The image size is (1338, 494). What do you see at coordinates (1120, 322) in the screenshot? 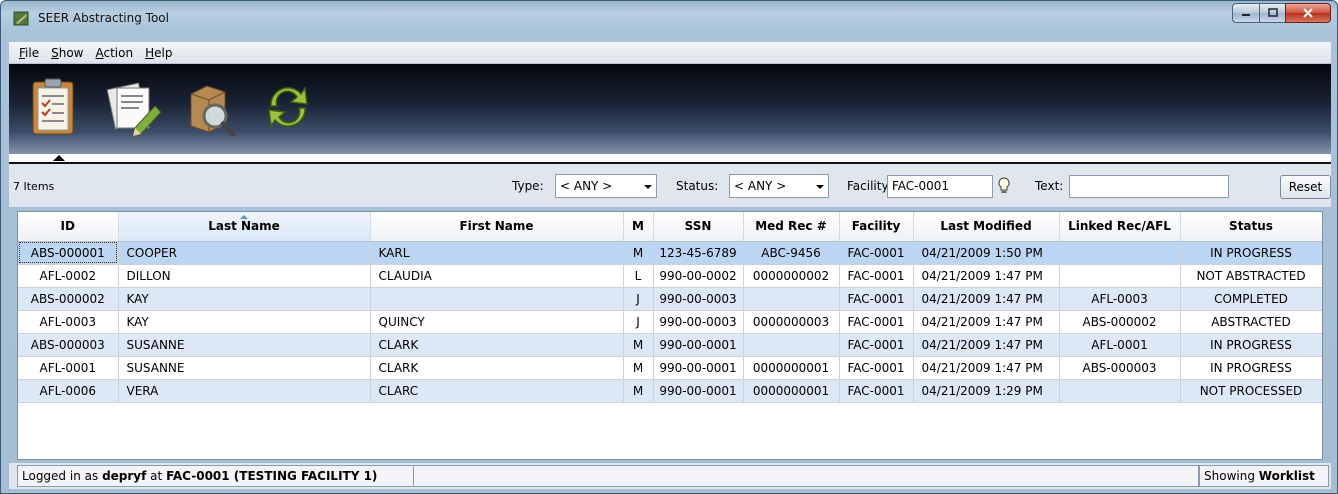
I see `cell-linked-rec: ABS-000002` at bounding box center [1120, 322].